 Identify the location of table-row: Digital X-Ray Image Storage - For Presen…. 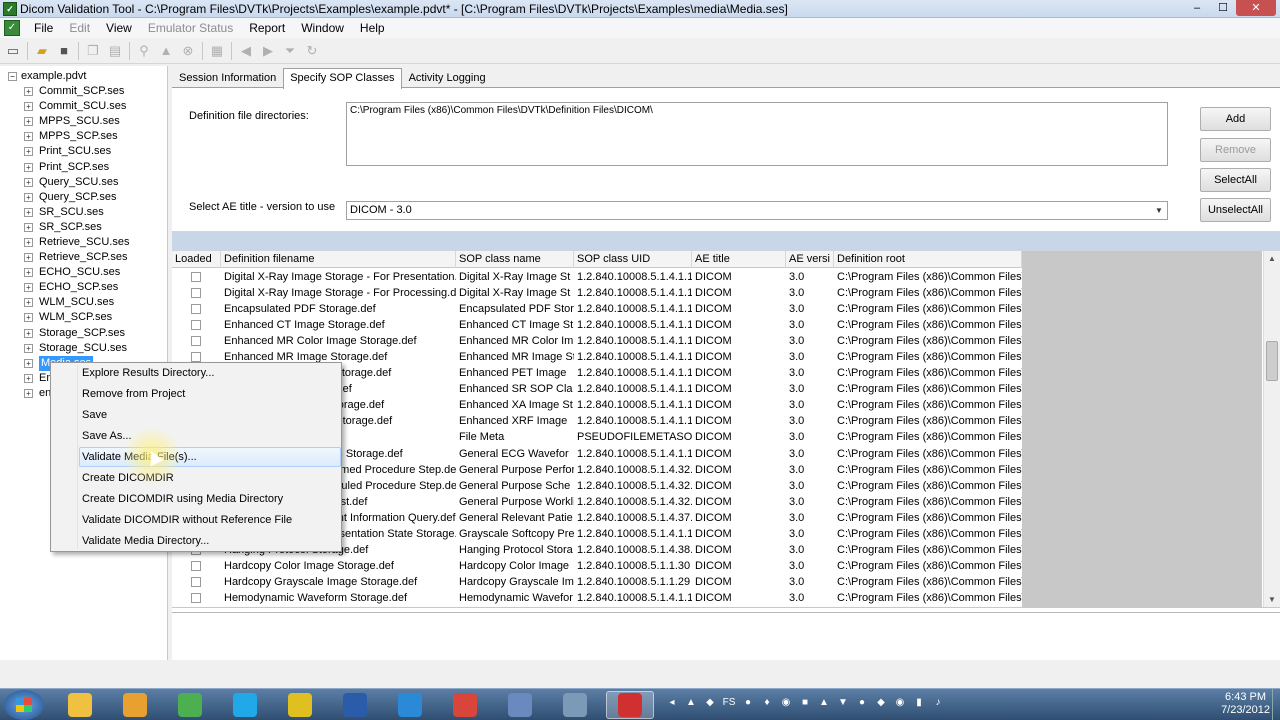
(597, 277).